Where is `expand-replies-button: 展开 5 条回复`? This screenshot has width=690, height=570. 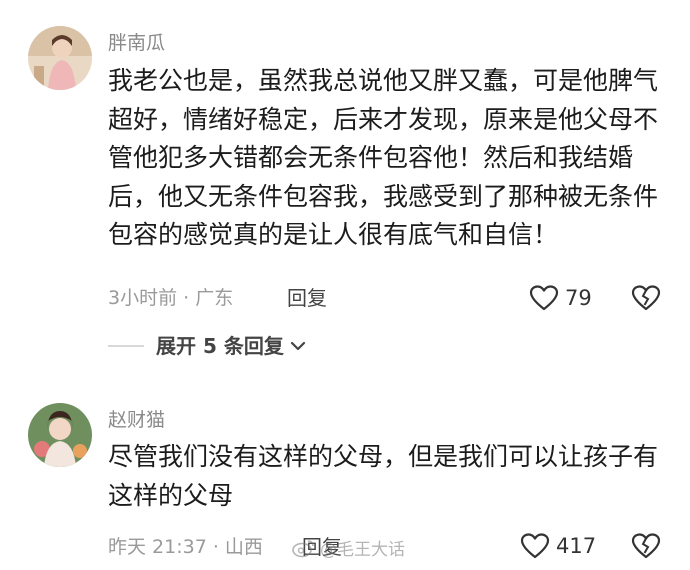
expand-replies-button: 展开 5 条回复 is located at coordinates (207, 346).